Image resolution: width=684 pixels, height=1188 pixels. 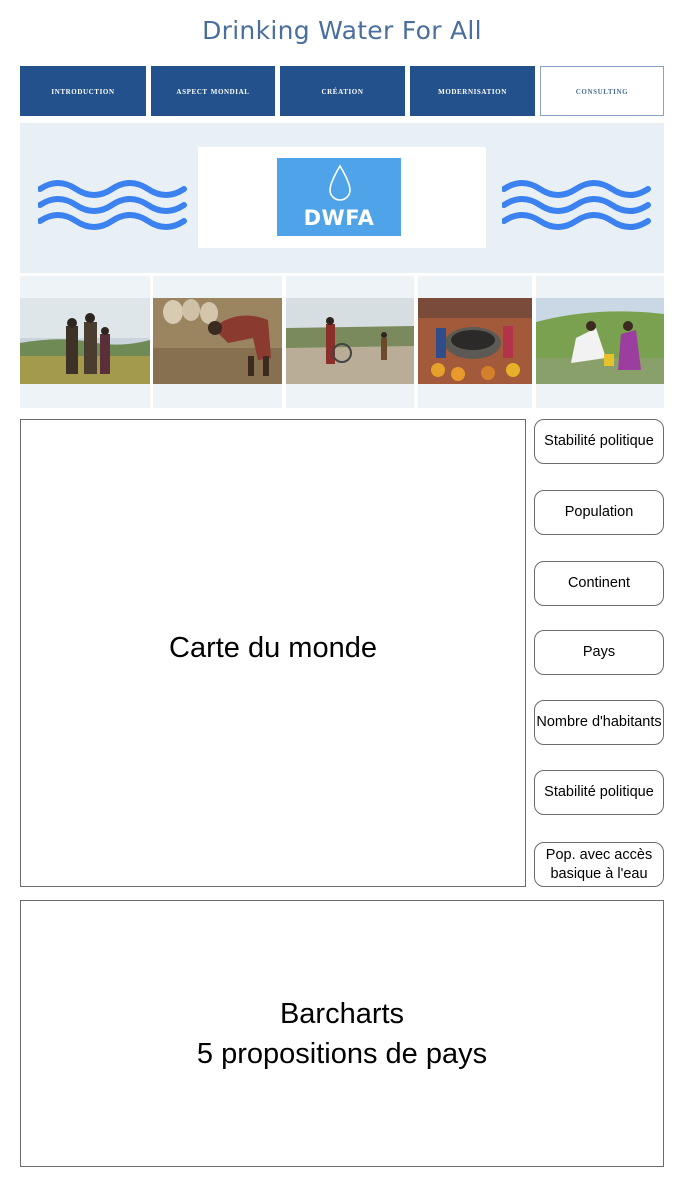 I want to click on water-well-photo, so click(x=475, y=341).